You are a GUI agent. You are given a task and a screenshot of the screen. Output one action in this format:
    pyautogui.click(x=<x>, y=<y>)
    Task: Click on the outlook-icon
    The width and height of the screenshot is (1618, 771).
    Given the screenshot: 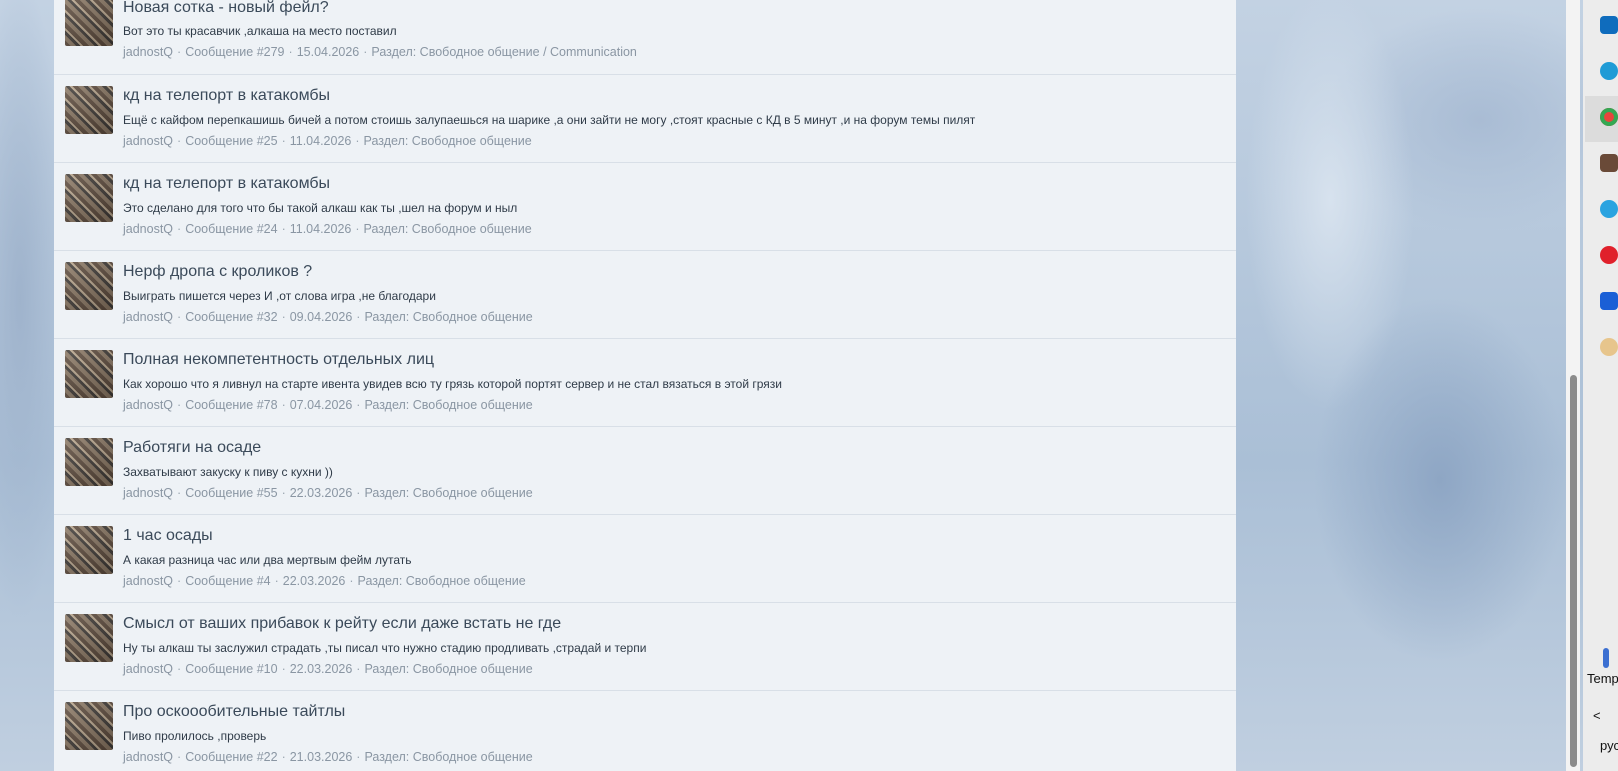 What is the action you would take?
    pyautogui.click(x=1609, y=25)
    